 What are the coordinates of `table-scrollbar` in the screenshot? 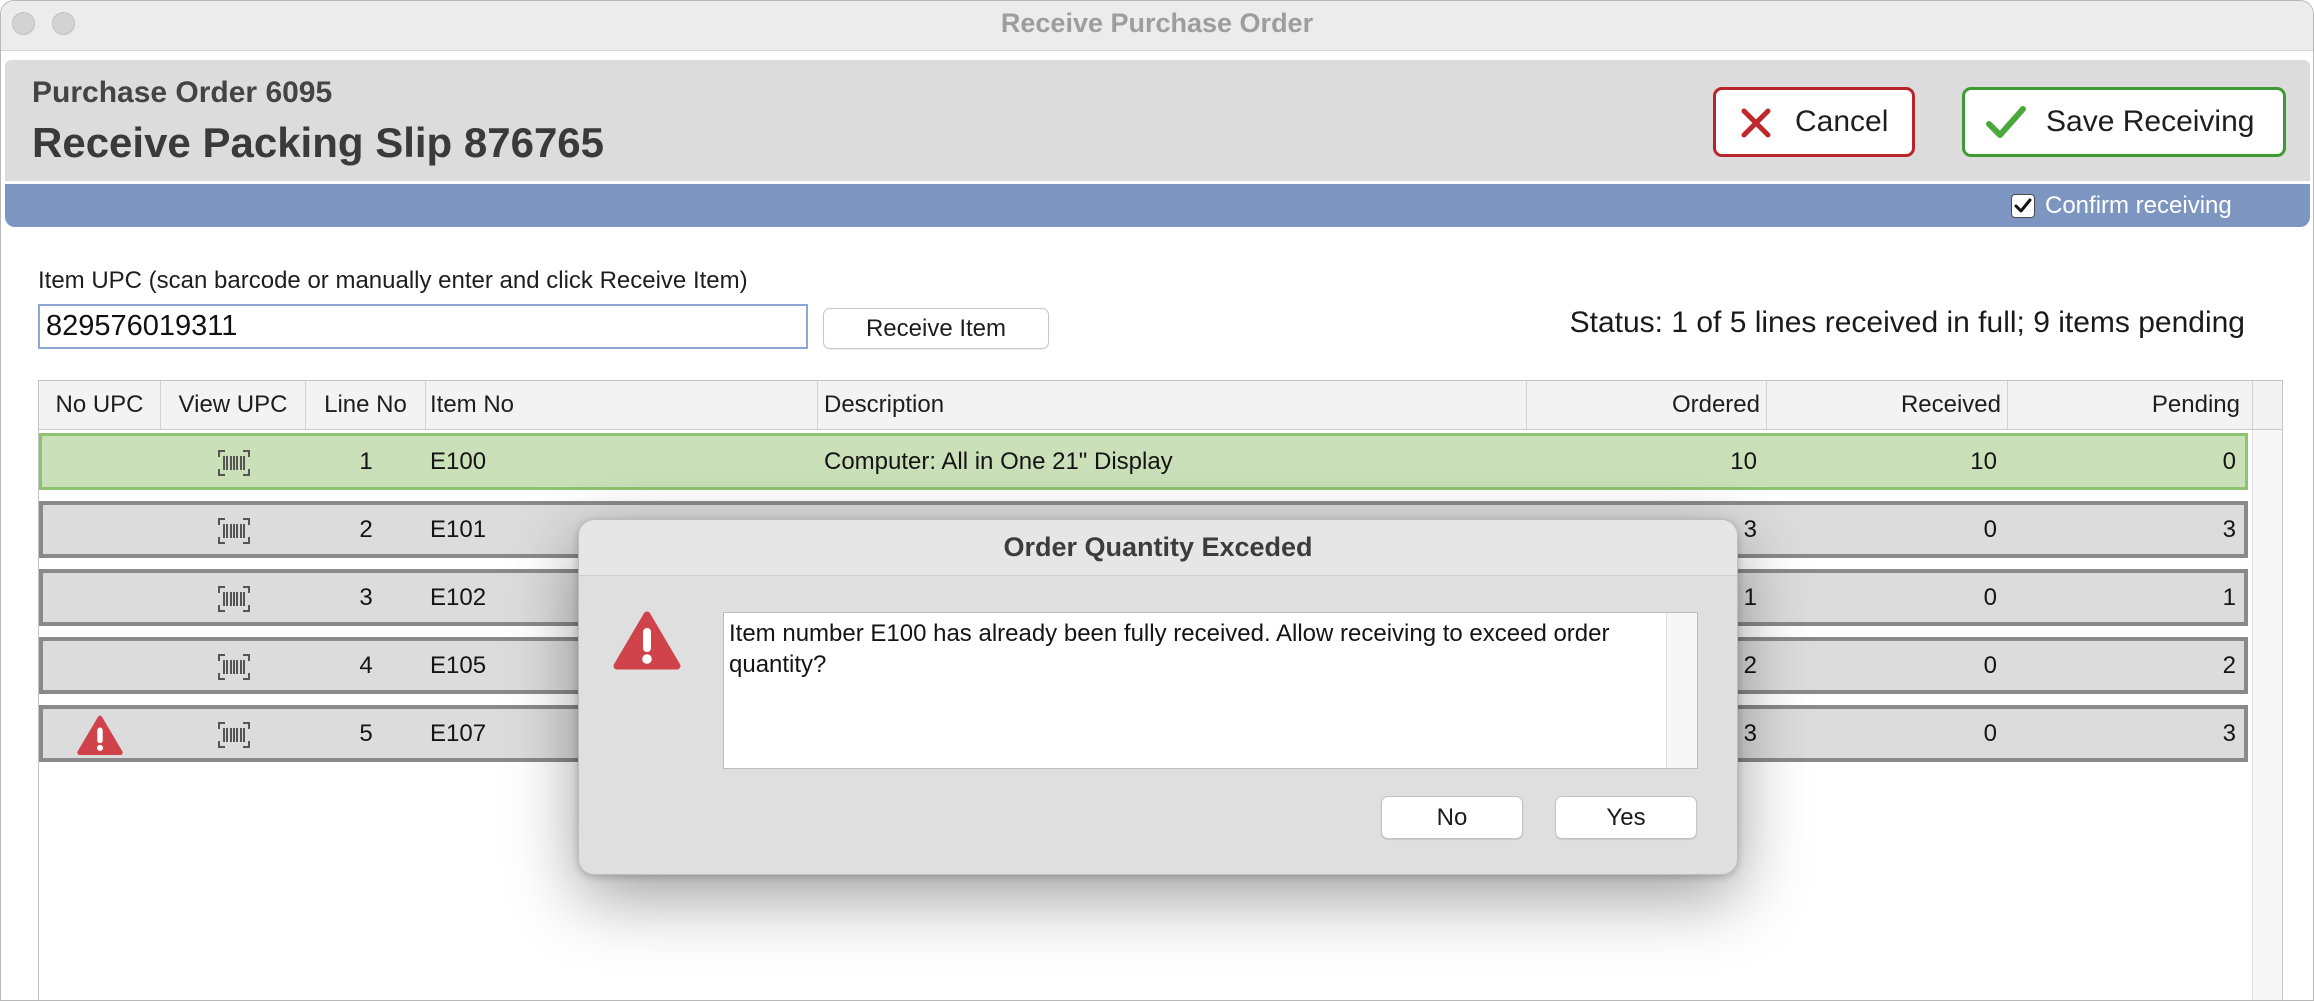 It's located at (2267, 715).